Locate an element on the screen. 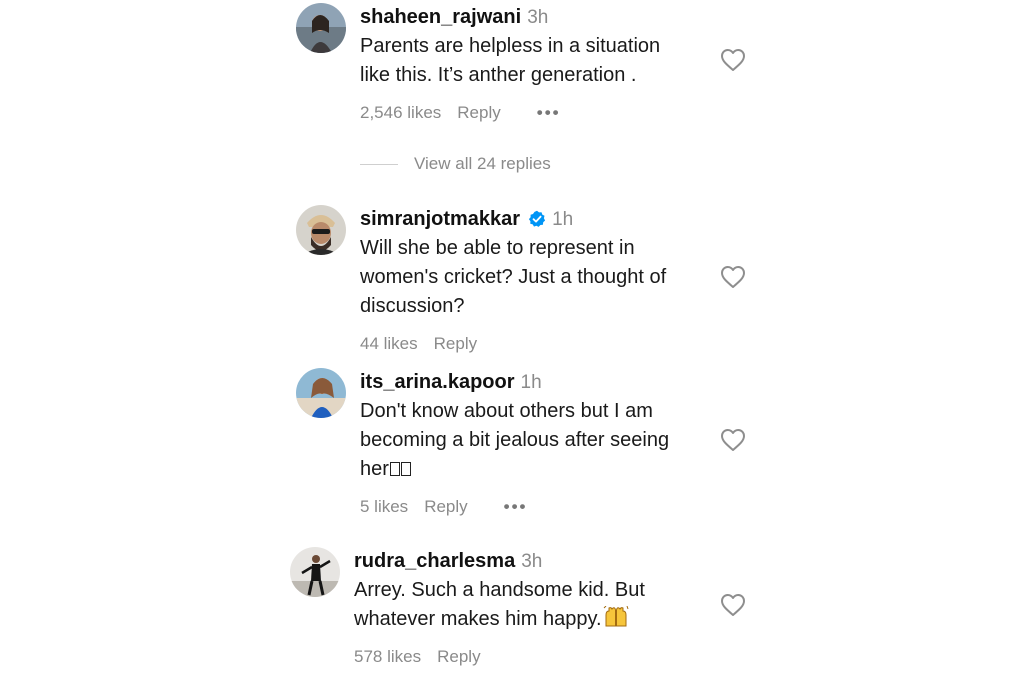  username: simranjotmakkar is located at coordinates (440, 219).